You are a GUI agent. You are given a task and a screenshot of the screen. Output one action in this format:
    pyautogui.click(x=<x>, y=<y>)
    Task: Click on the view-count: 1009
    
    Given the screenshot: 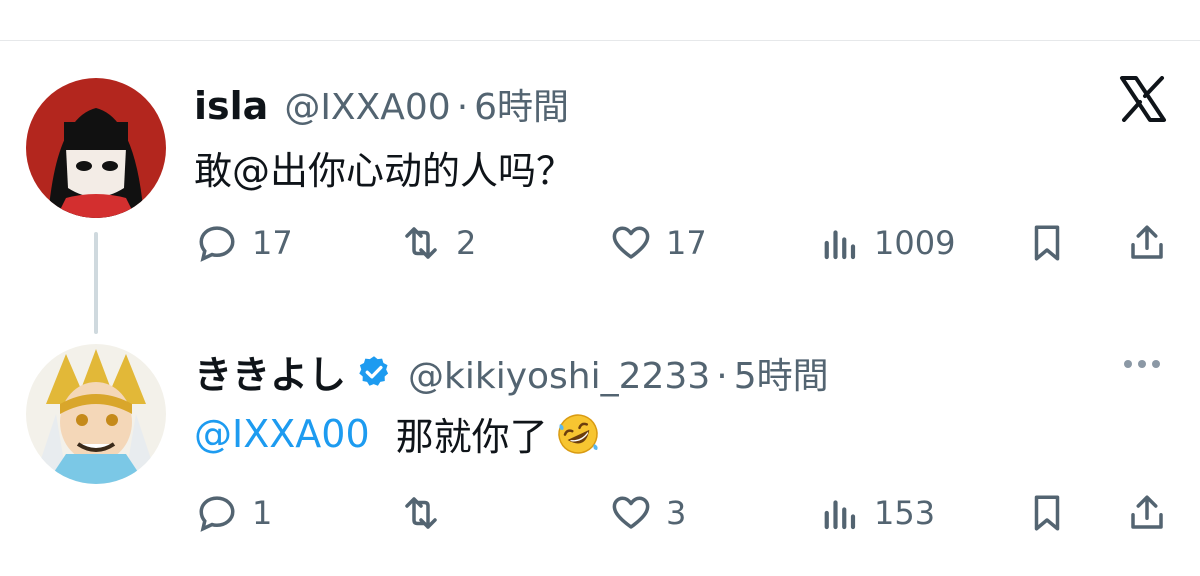 What is the action you would take?
    pyautogui.click(x=915, y=243)
    